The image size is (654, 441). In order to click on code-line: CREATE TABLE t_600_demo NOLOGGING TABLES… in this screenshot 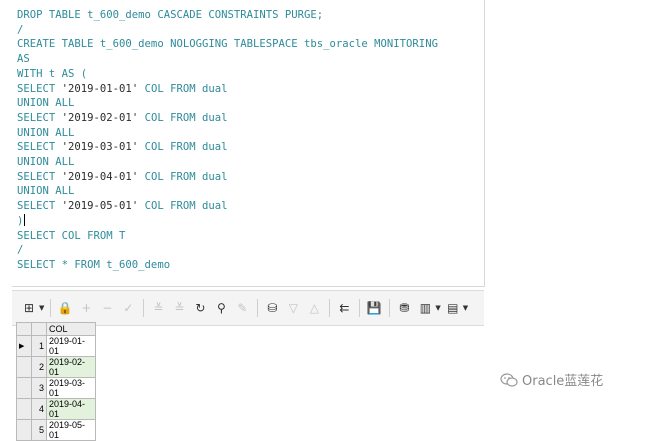, I will do `click(227, 44)`.